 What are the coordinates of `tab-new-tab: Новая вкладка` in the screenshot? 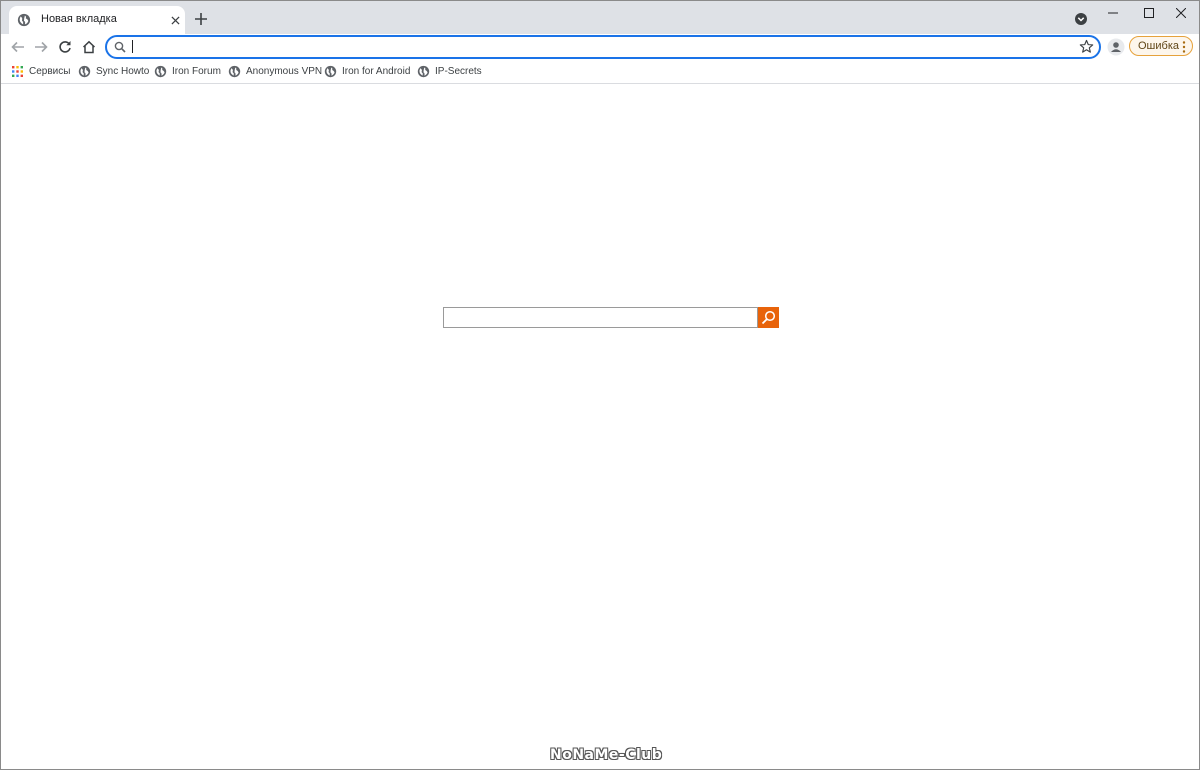 It's located at (97, 20).